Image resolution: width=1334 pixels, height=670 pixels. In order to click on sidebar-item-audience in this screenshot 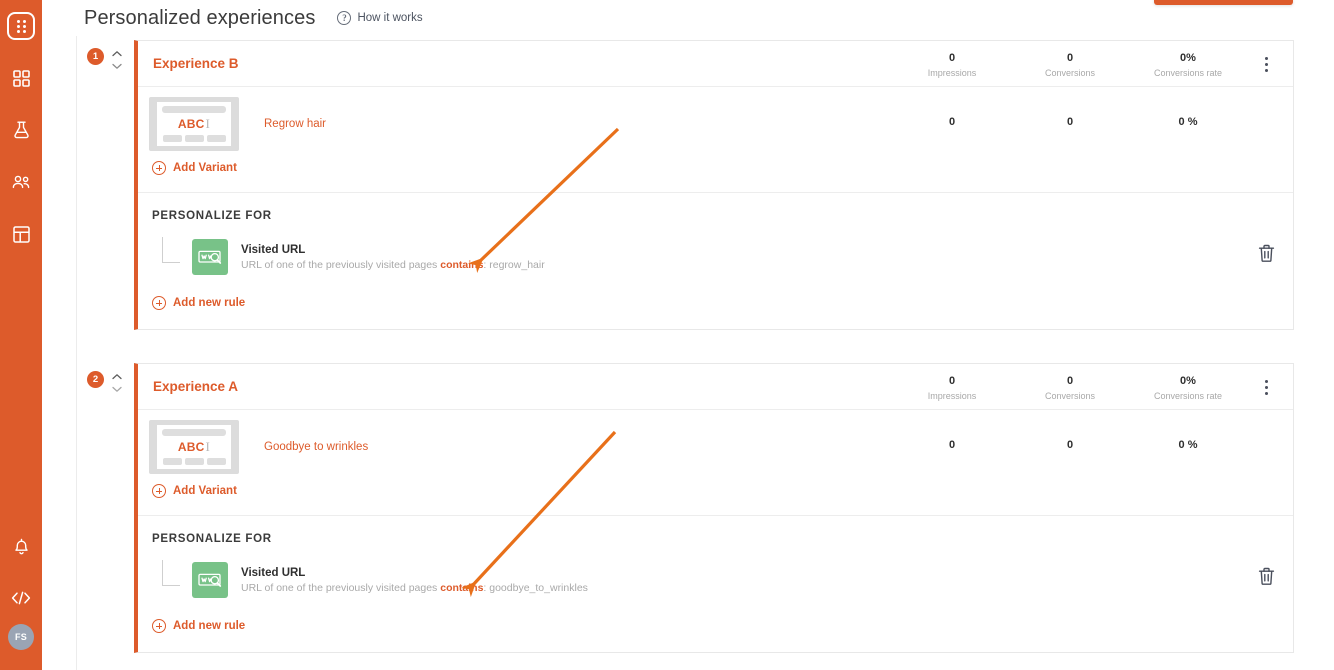, I will do `click(21, 182)`.